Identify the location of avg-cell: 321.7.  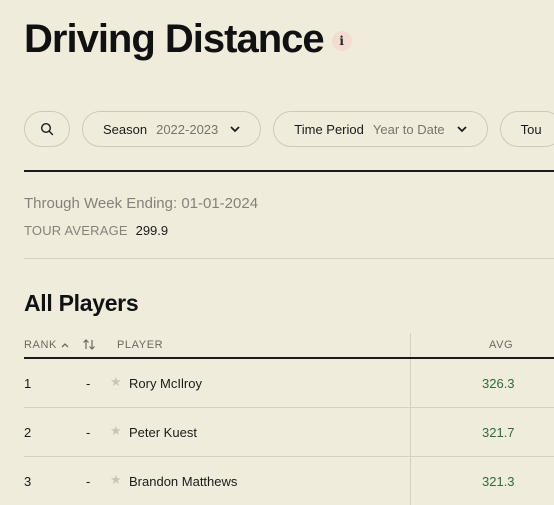
(498, 432).